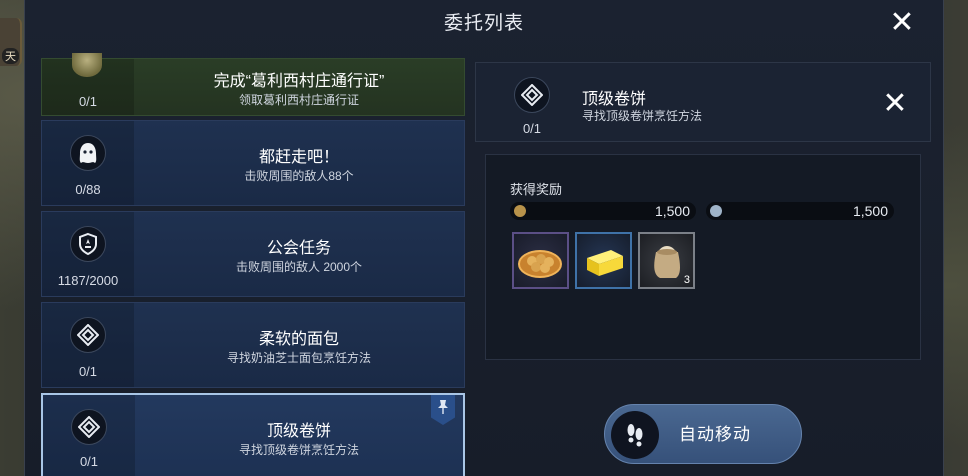 This screenshot has height=476, width=968. I want to click on seed-icon, so click(87, 65).